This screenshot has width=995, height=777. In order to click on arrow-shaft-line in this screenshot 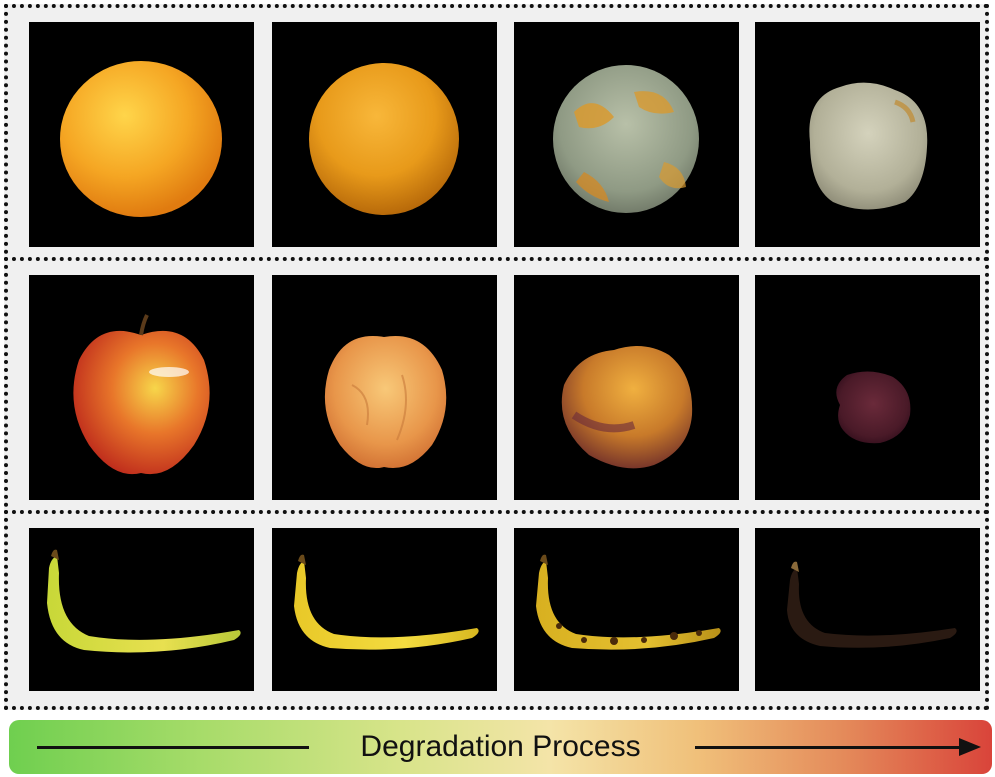, I will do `click(830, 747)`.